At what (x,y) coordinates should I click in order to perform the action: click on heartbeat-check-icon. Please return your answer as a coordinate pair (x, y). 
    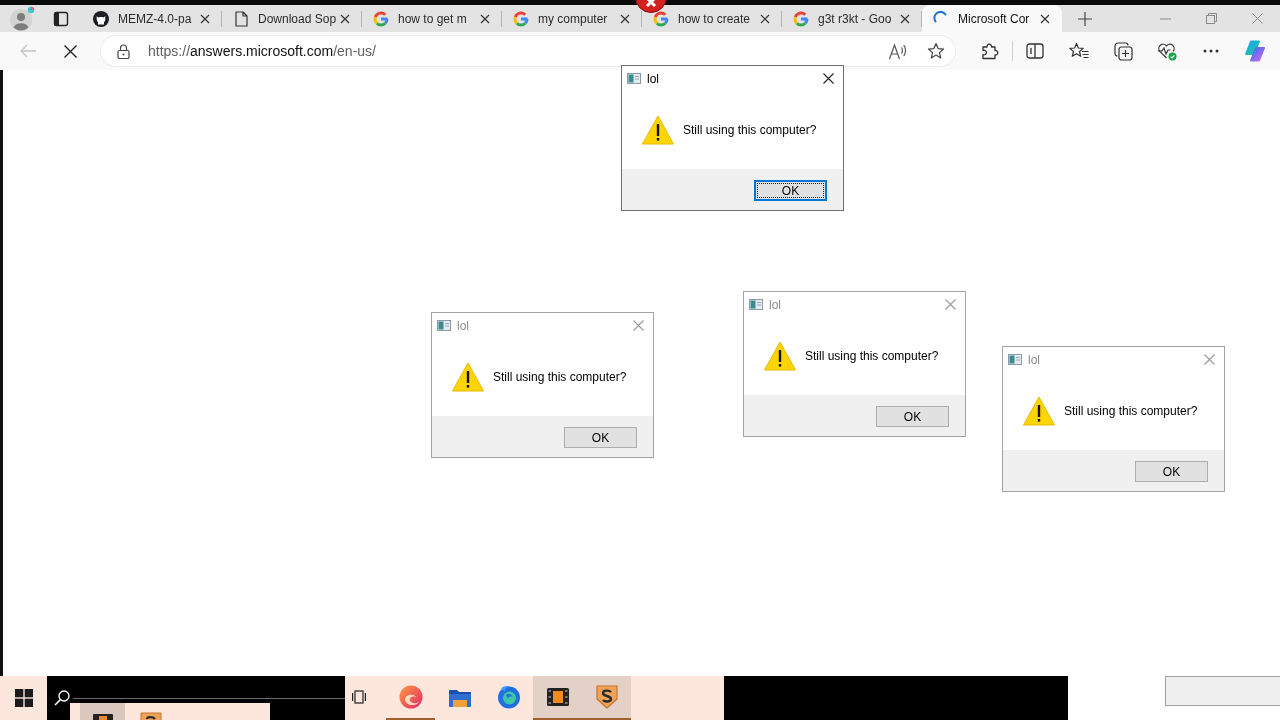
    Looking at the image, I should click on (1167, 51).